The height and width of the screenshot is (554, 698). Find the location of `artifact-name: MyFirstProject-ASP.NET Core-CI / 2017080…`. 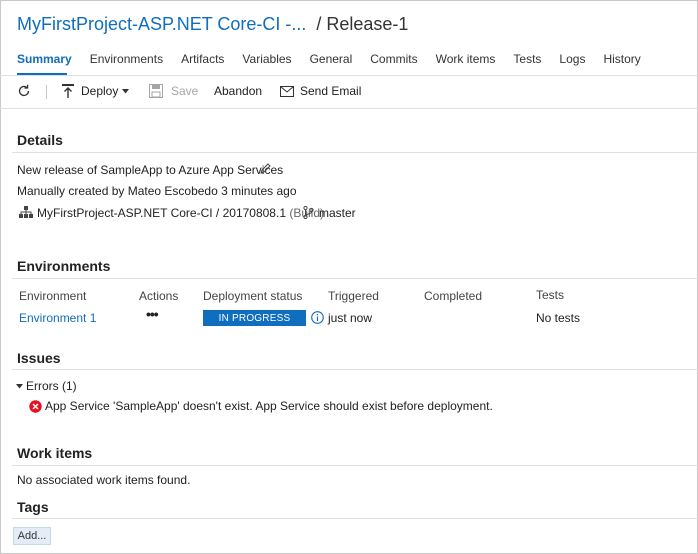

artifact-name: MyFirstProject-ASP.NET Core-CI / 2017080… is located at coordinates (161, 213).